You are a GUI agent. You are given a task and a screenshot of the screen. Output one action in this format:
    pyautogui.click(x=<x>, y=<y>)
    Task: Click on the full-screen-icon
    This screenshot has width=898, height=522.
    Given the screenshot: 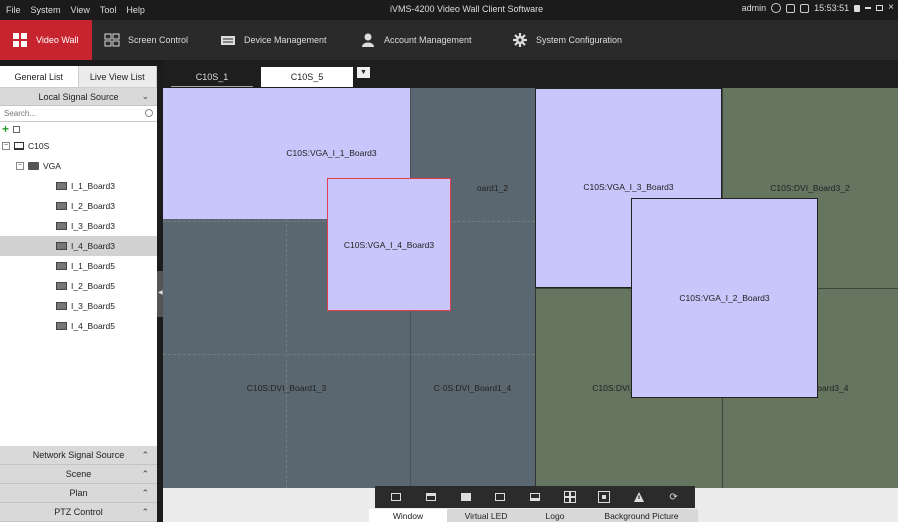 What is the action you would take?
    pyautogui.click(x=465, y=497)
    